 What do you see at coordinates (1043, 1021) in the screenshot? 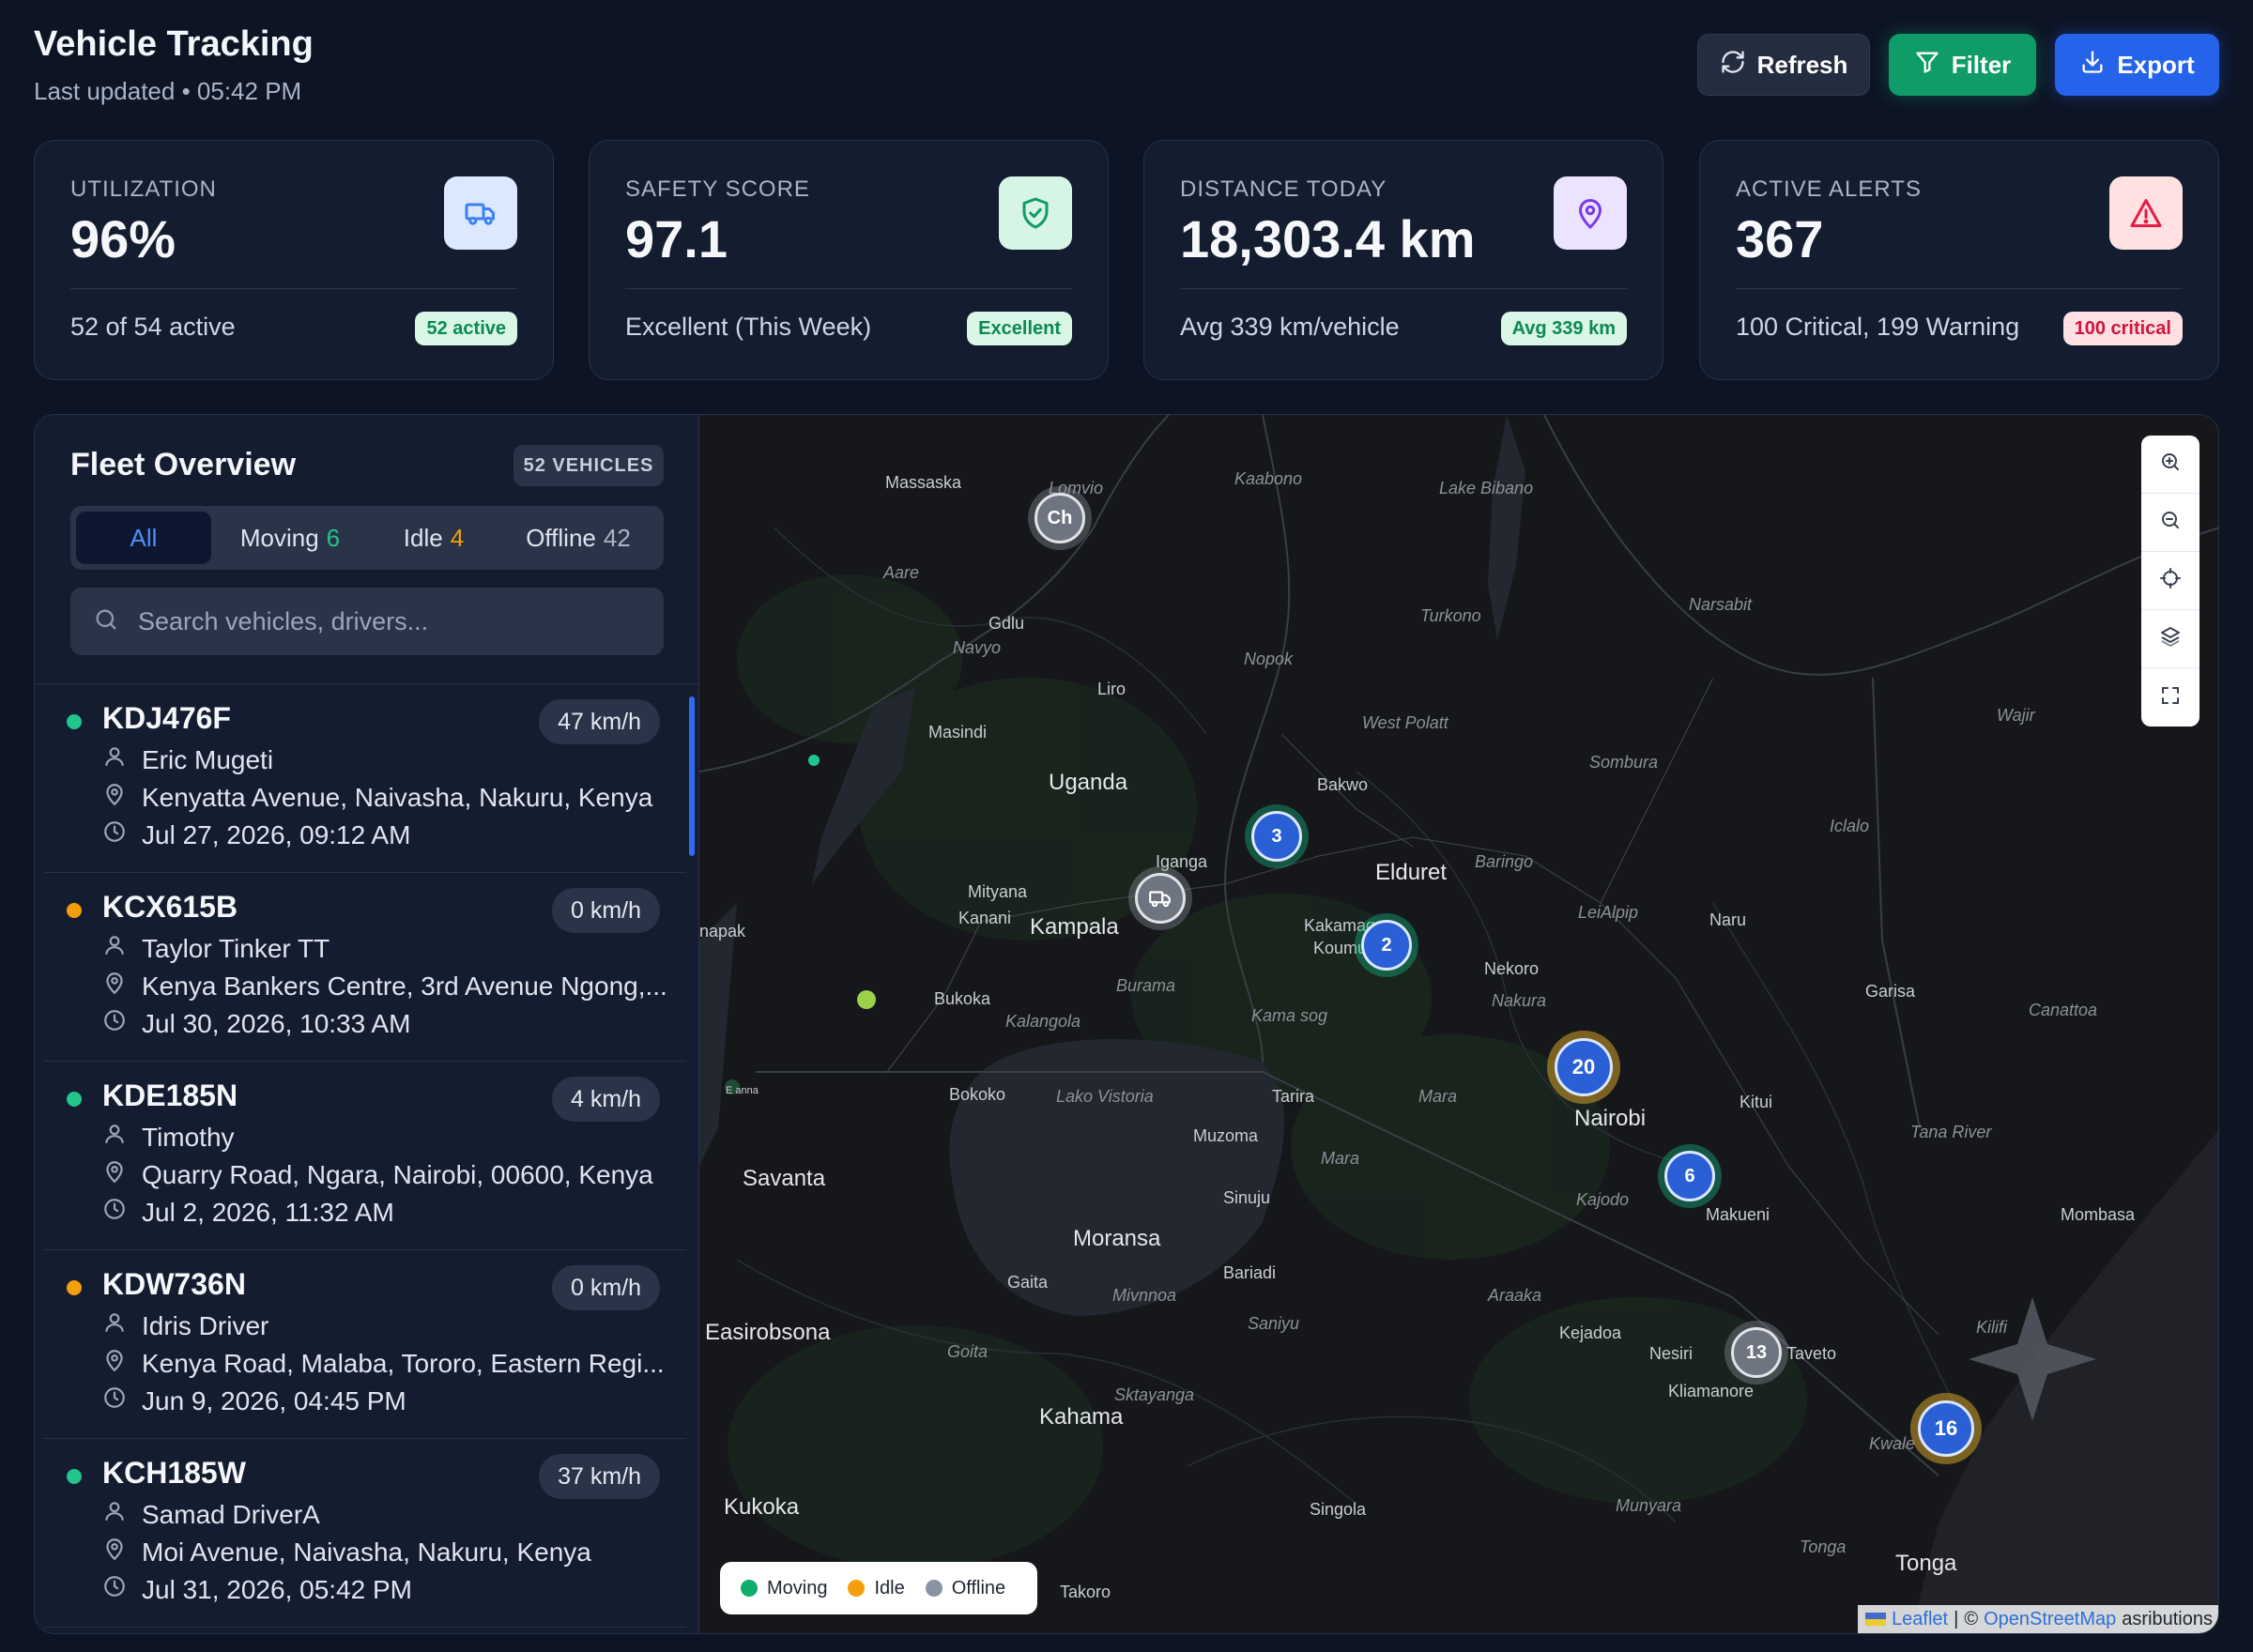
I see `map-label: Kalangola` at bounding box center [1043, 1021].